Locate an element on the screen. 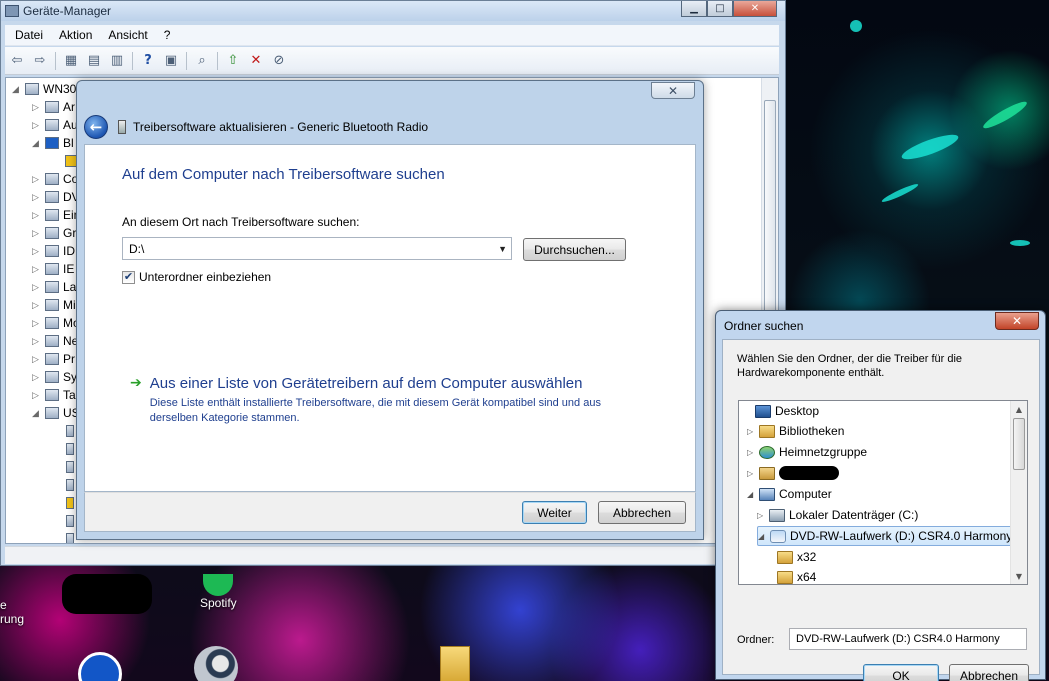 This screenshot has height=681, width=1049. menu-ansicht: Ansicht is located at coordinates (127, 35).